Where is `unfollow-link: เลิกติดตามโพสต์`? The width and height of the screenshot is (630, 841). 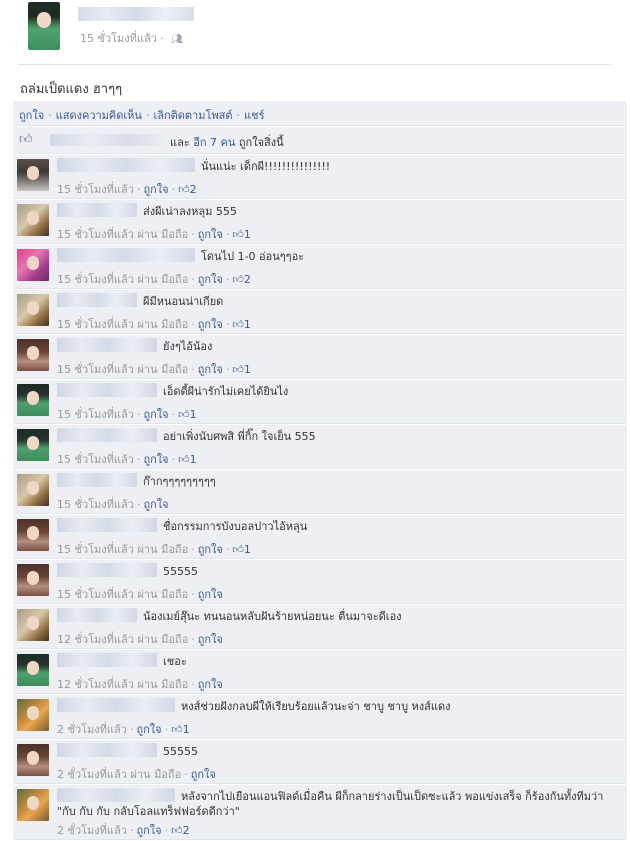 unfollow-link: เลิกติดตามโพสต์ is located at coordinates (192, 115).